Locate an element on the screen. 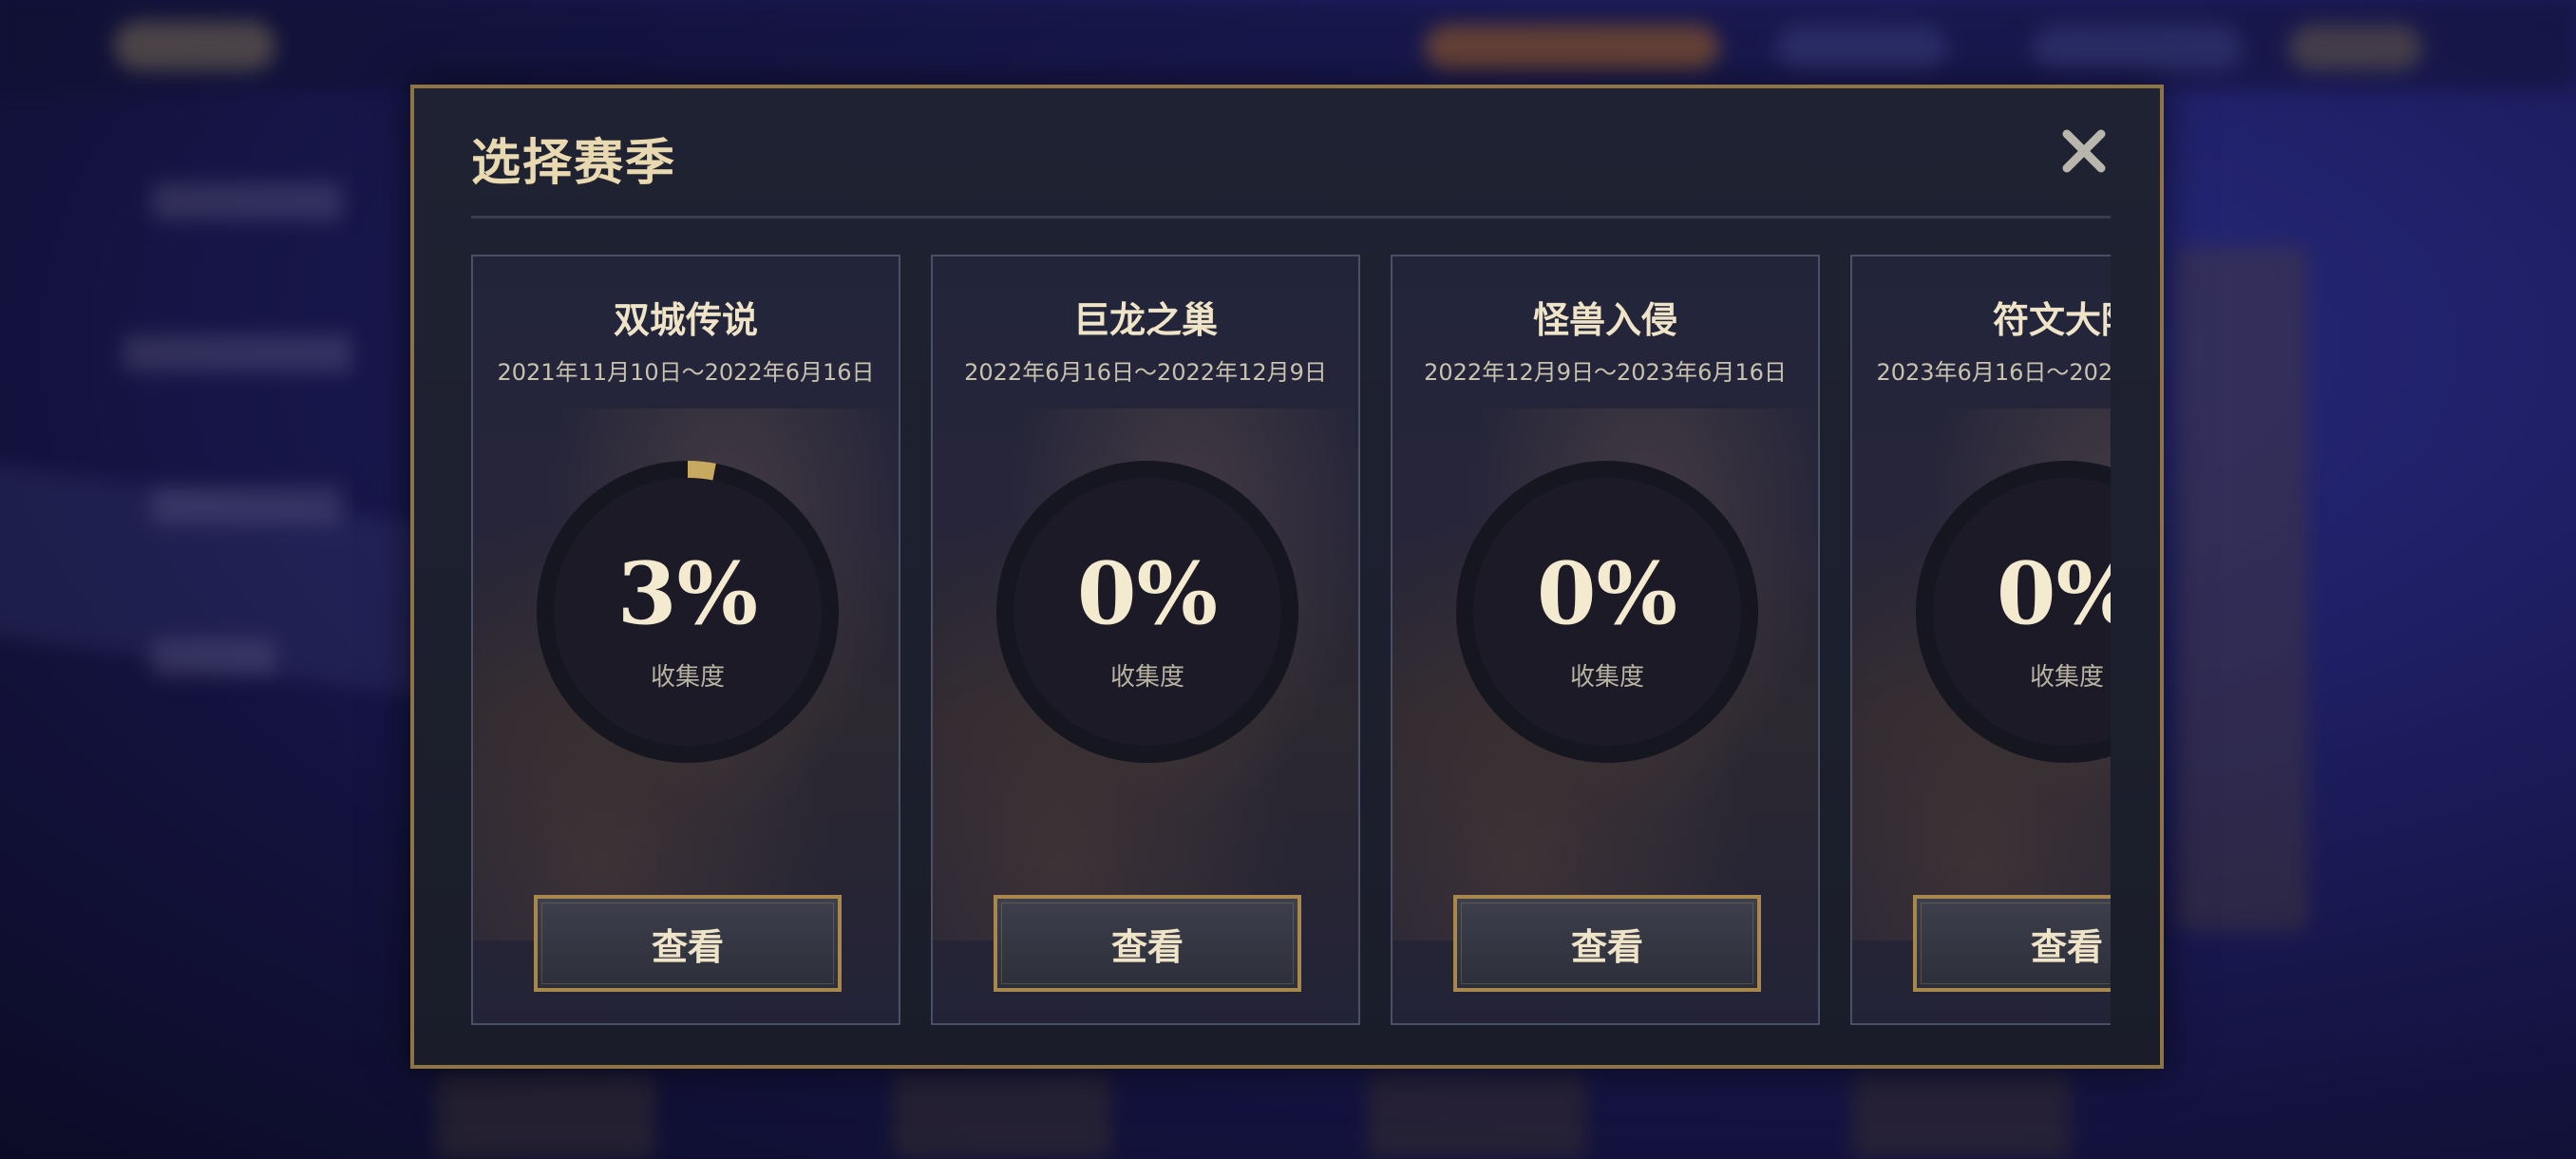 The width and height of the screenshot is (2576, 1159). season-dates: 2022年6月16日～2022年12月9日 is located at coordinates (1145, 372).